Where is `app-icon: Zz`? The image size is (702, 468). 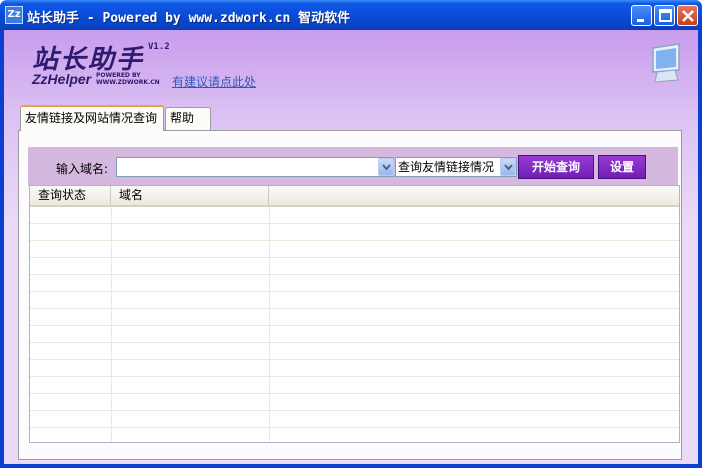 app-icon: Zz is located at coordinates (14, 15).